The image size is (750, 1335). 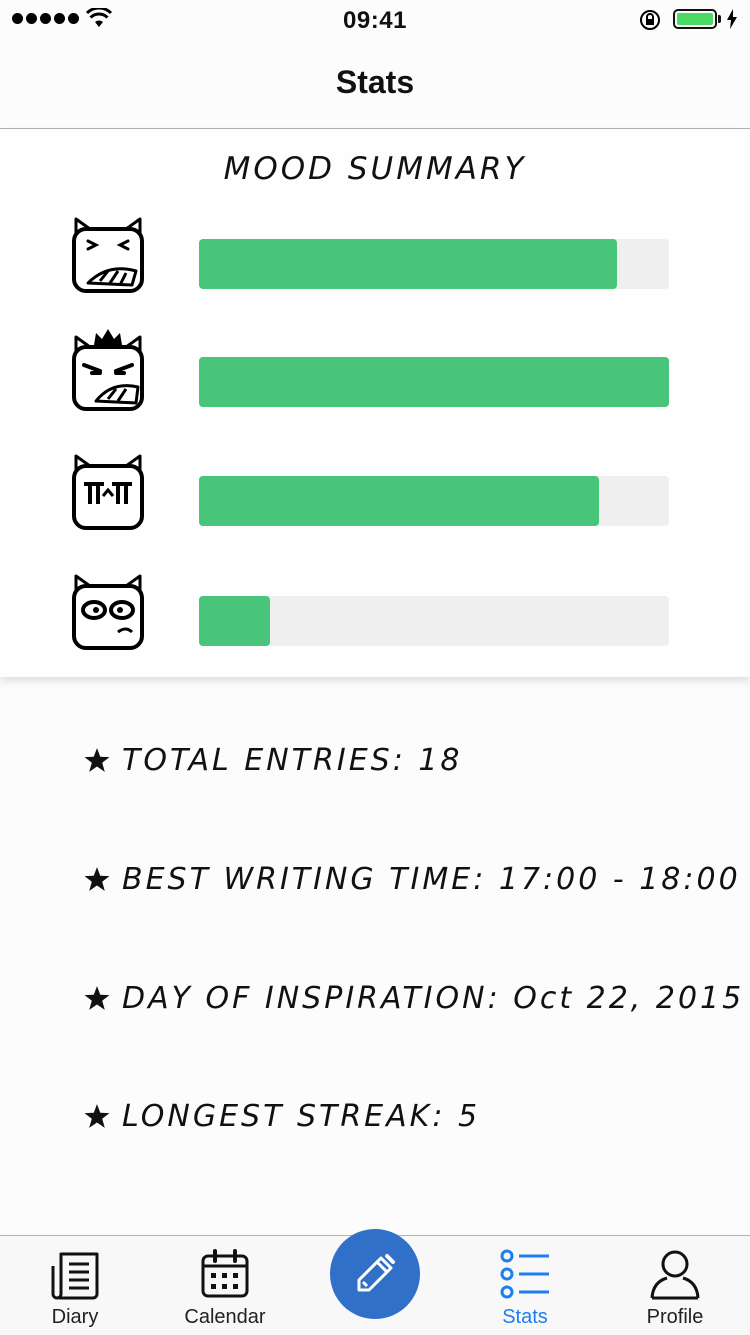 I want to click on status-bar: 09:41, so click(x=375, y=20).